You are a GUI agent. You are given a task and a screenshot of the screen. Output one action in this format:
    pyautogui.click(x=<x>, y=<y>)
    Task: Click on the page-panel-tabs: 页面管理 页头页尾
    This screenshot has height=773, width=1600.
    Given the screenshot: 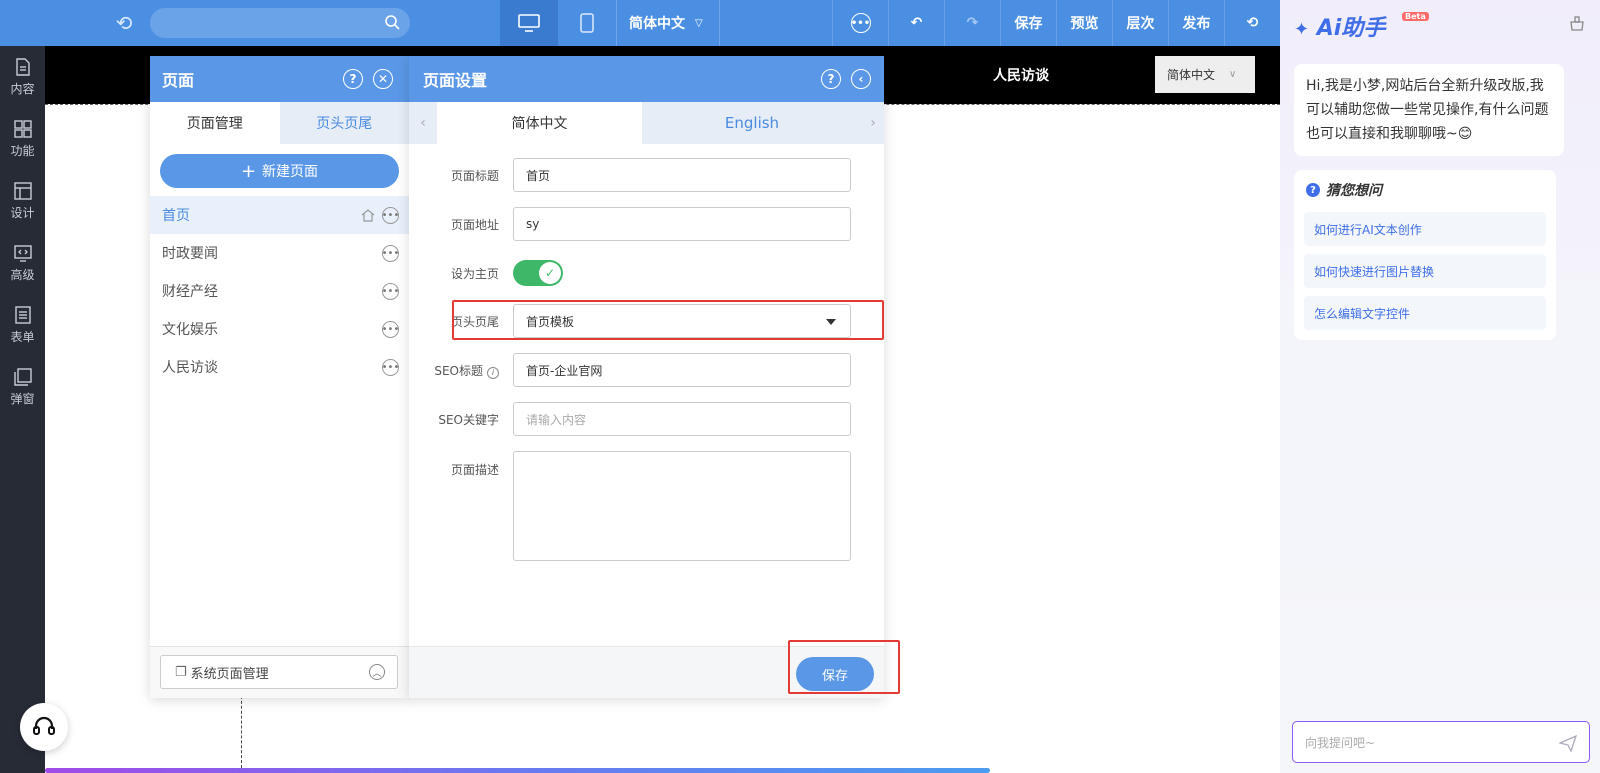 What is the action you would take?
    pyautogui.click(x=279, y=123)
    